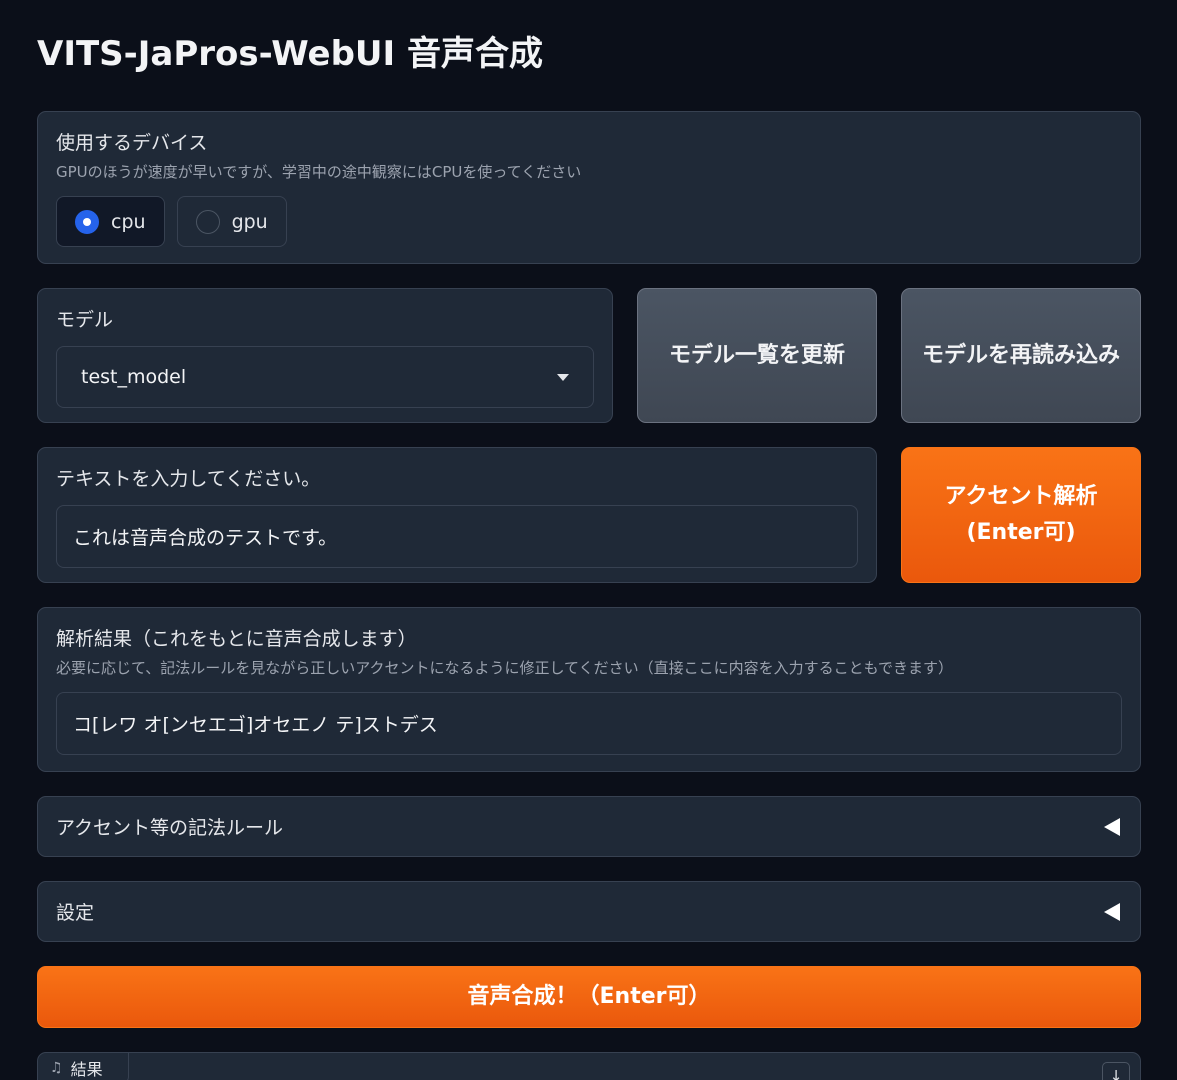 The image size is (1177, 1080). Describe the element at coordinates (290, 54) in the screenshot. I see `page-title: VITS-JaPros-WebUI 音声合成` at that location.